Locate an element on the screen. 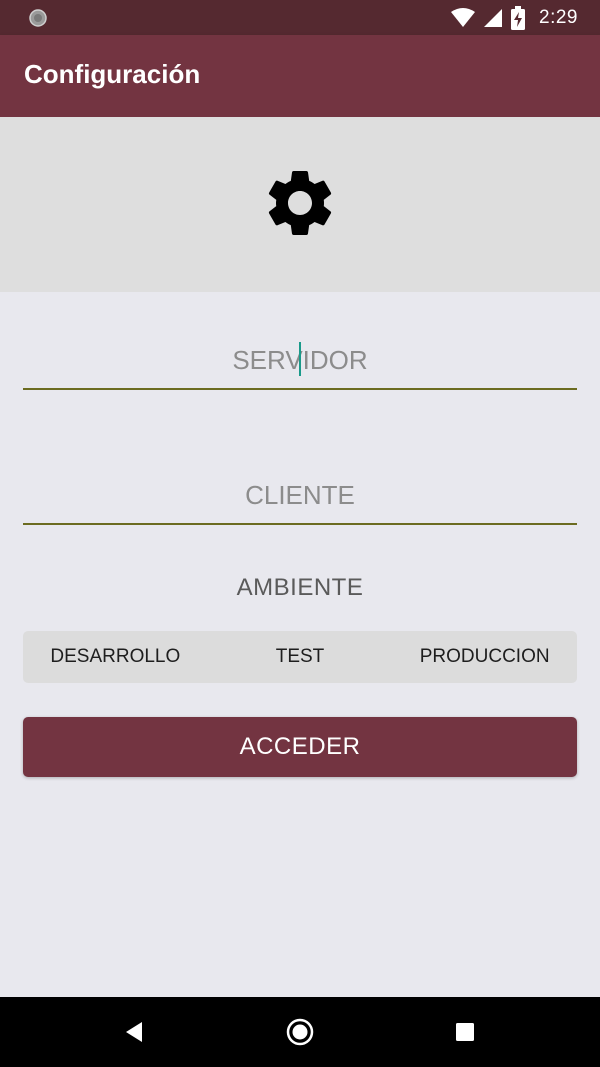 The image size is (600, 1067). status-time: 2:29 is located at coordinates (558, 17).